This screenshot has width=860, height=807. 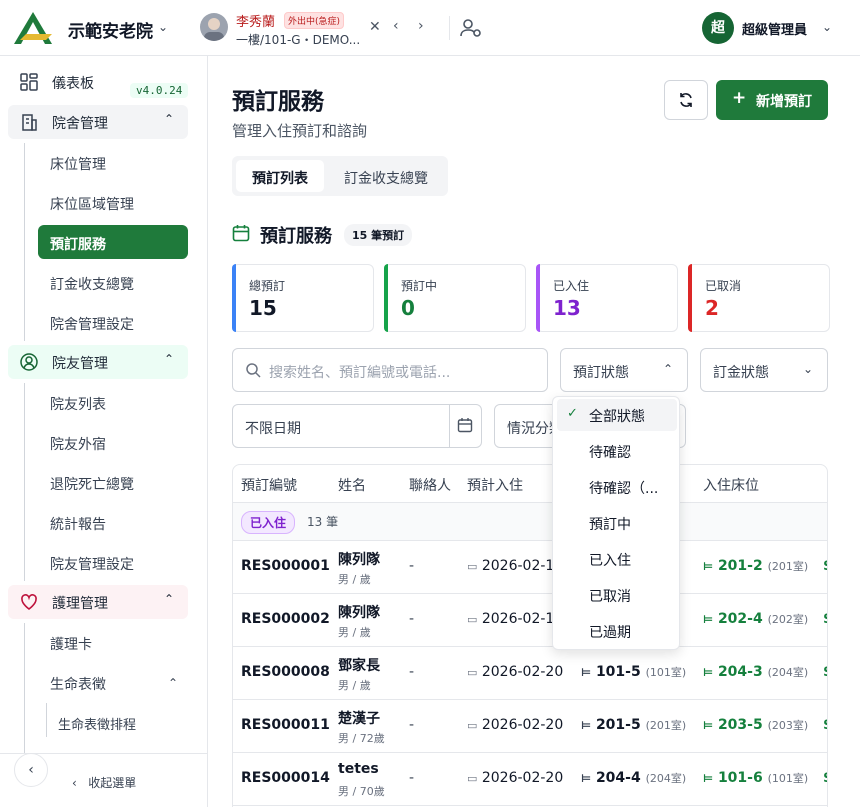 What do you see at coordinates (610, 597) in the screenshot?
I see `option-label: 已取消` at bounding box center [610, 597].